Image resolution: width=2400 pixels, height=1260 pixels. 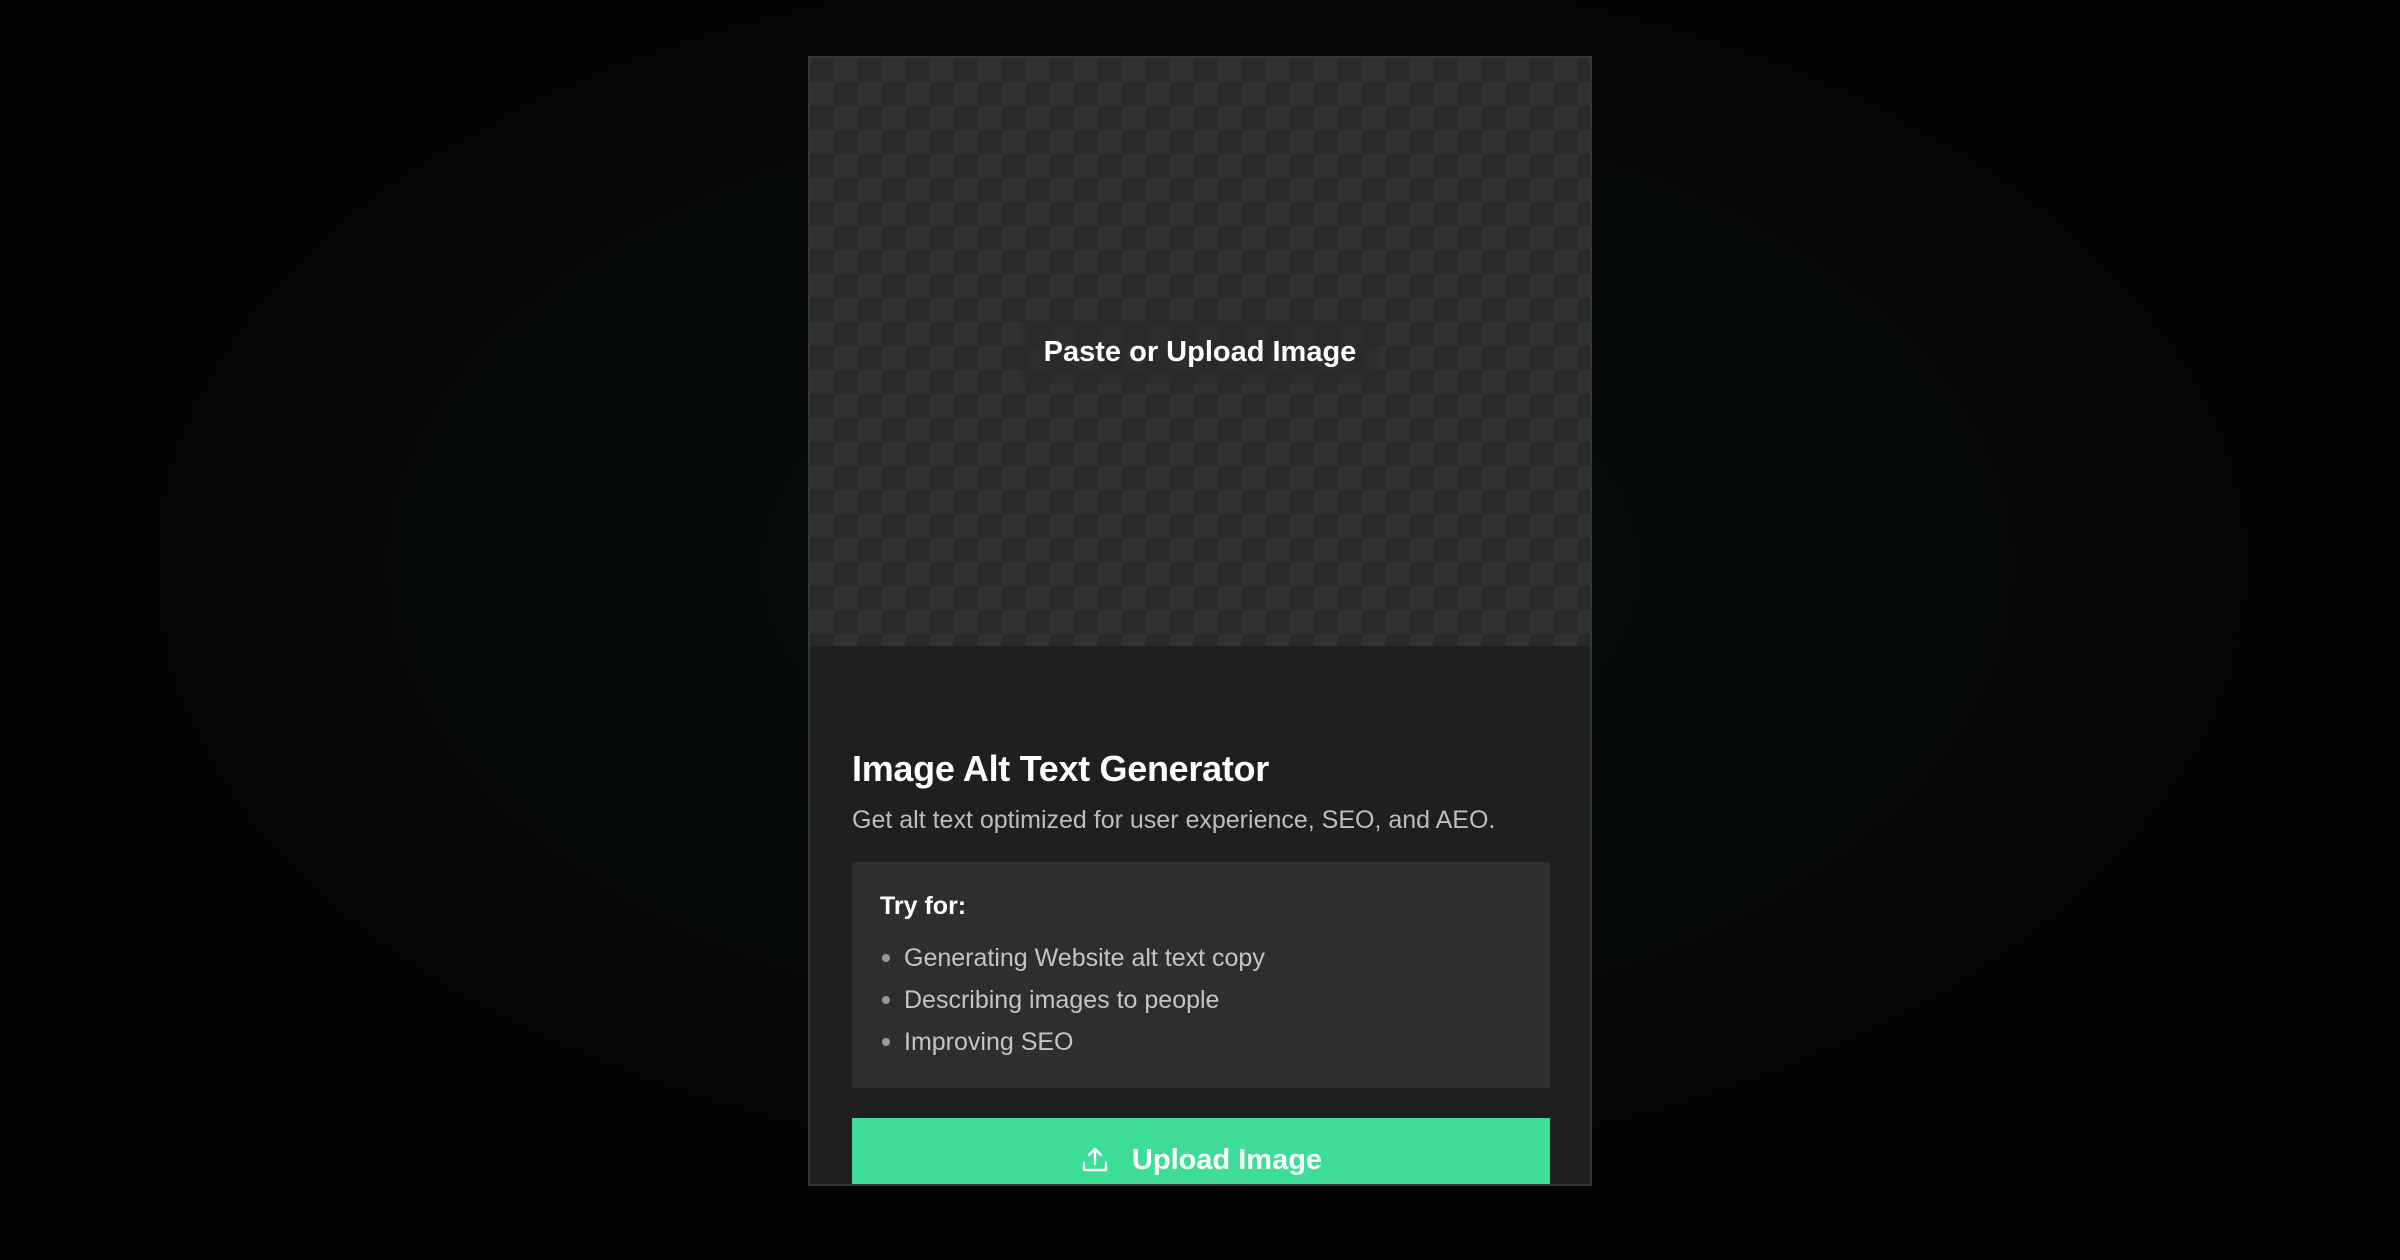 I want to click on dropzone-label: Paste or Upload Image, so click(x=1200, y=352).